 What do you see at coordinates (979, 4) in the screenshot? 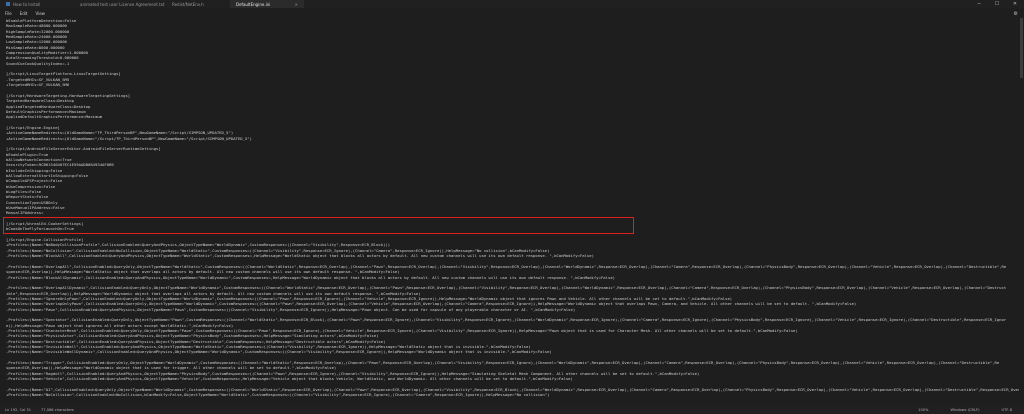
I see `minimize-button: ─` at bounding box center [979, 4].